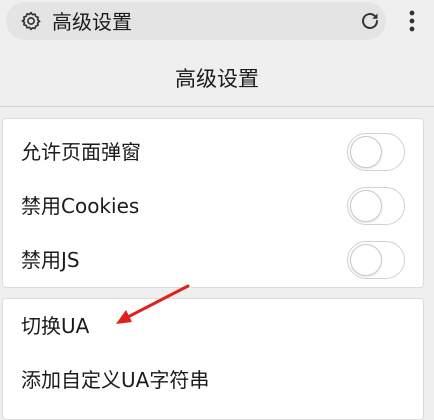 Image resolution: width=434 pixels, height=420 pixels. What do you see at coordinates (80, 206) in the screenshot?
I see `setting-label-disable-cookies: 禁用Cookies` at bounding box center [80, 206].